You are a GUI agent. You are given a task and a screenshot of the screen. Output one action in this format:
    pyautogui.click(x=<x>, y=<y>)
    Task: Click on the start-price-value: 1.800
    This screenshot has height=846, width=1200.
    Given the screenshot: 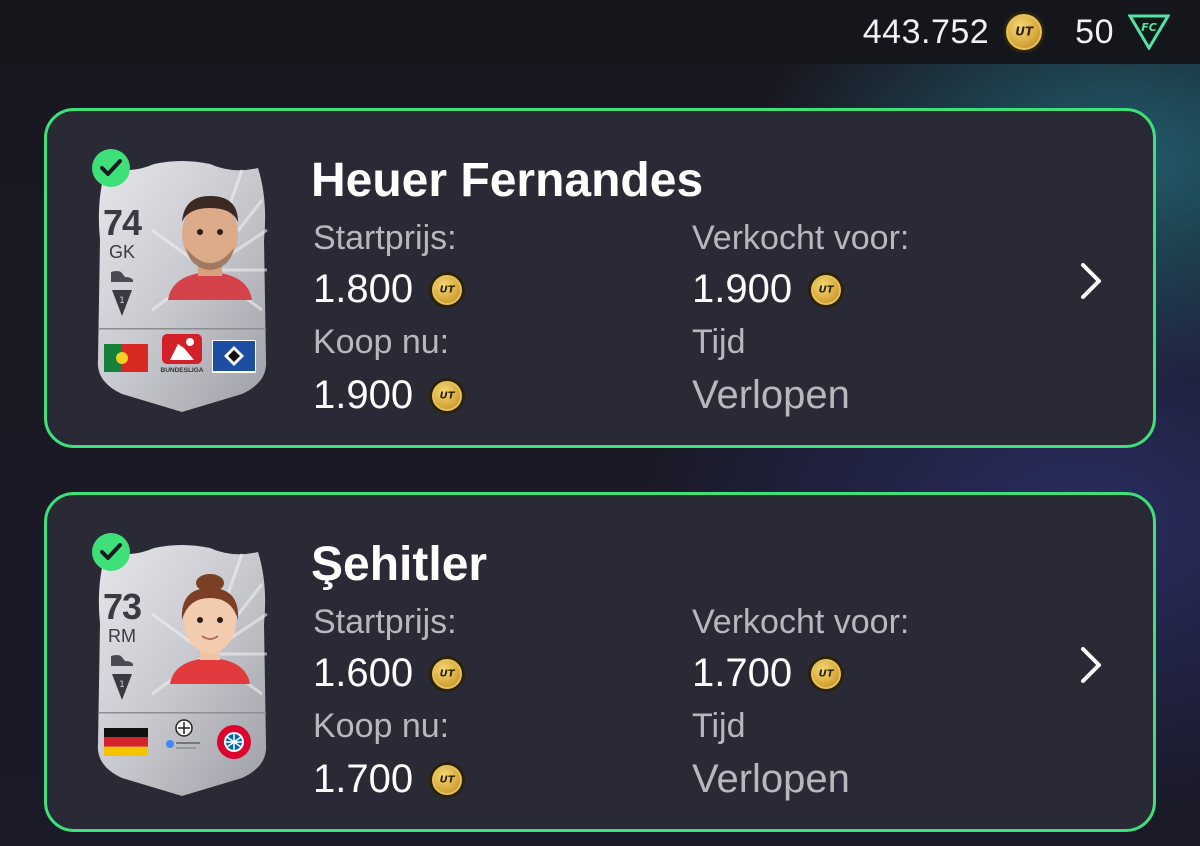 What is the action you would take?
    pyautogui.click(x=363, y=289)
    